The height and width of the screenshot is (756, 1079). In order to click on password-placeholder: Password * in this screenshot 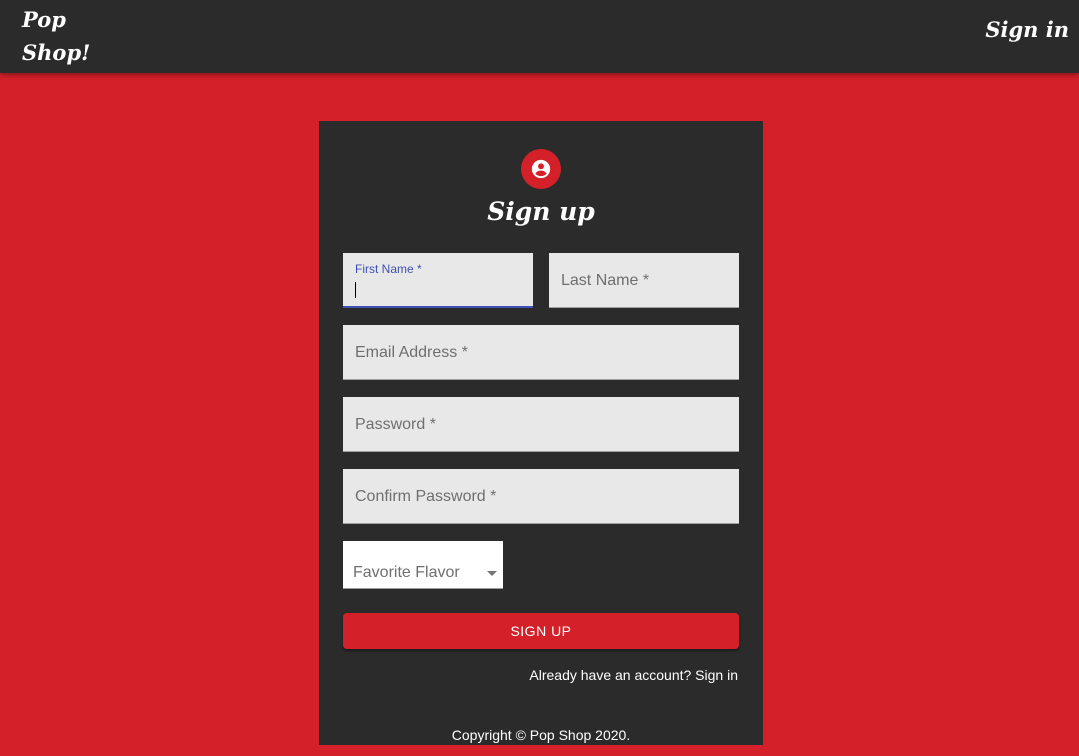, I will do `click(395, 424)`.